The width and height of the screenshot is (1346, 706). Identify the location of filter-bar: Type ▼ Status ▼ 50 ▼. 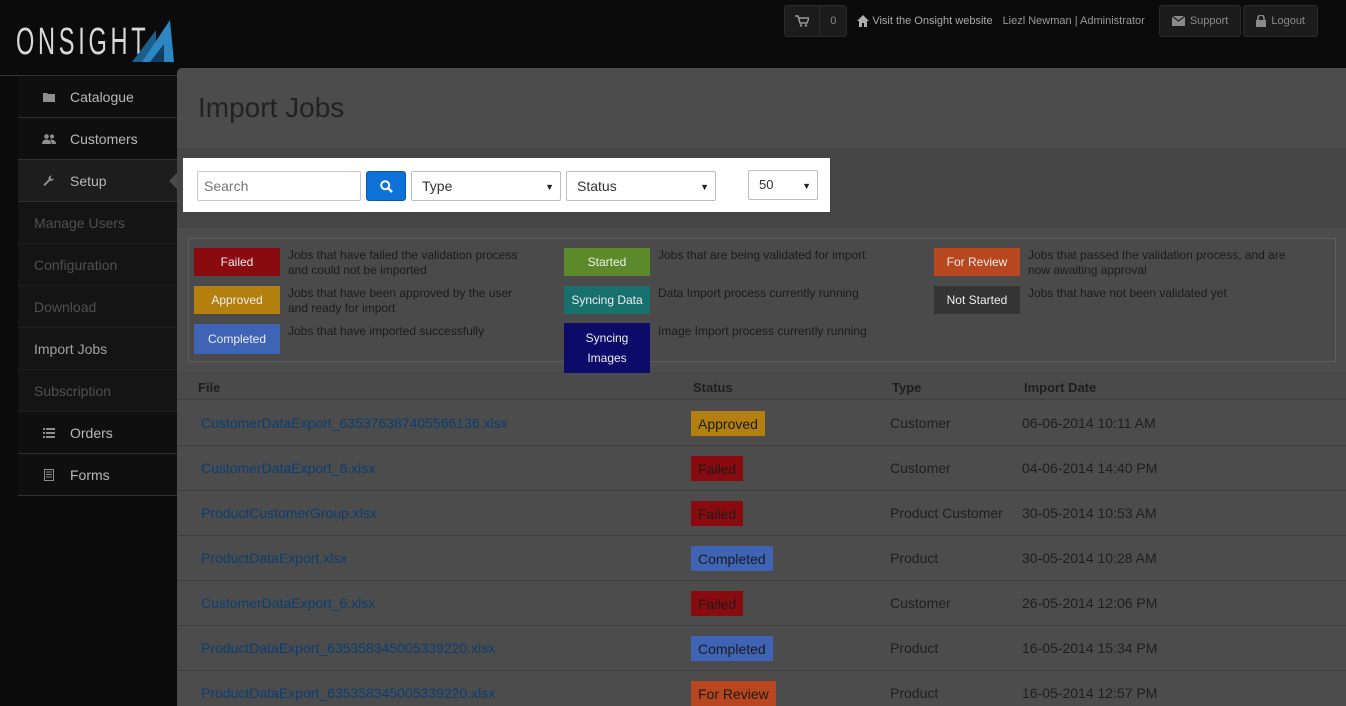
(506, 185).